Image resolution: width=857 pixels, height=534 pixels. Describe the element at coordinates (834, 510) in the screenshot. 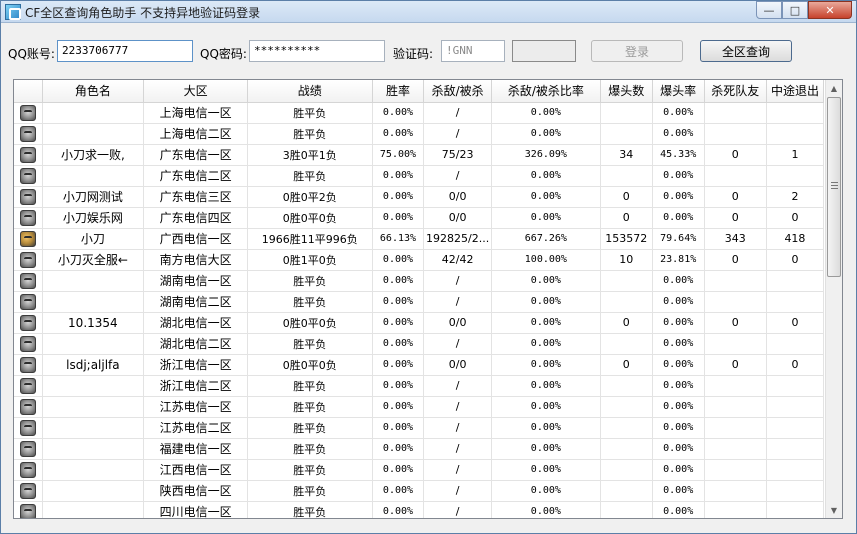

I see `scroll-down-arrow-icon: ▼` at that location.